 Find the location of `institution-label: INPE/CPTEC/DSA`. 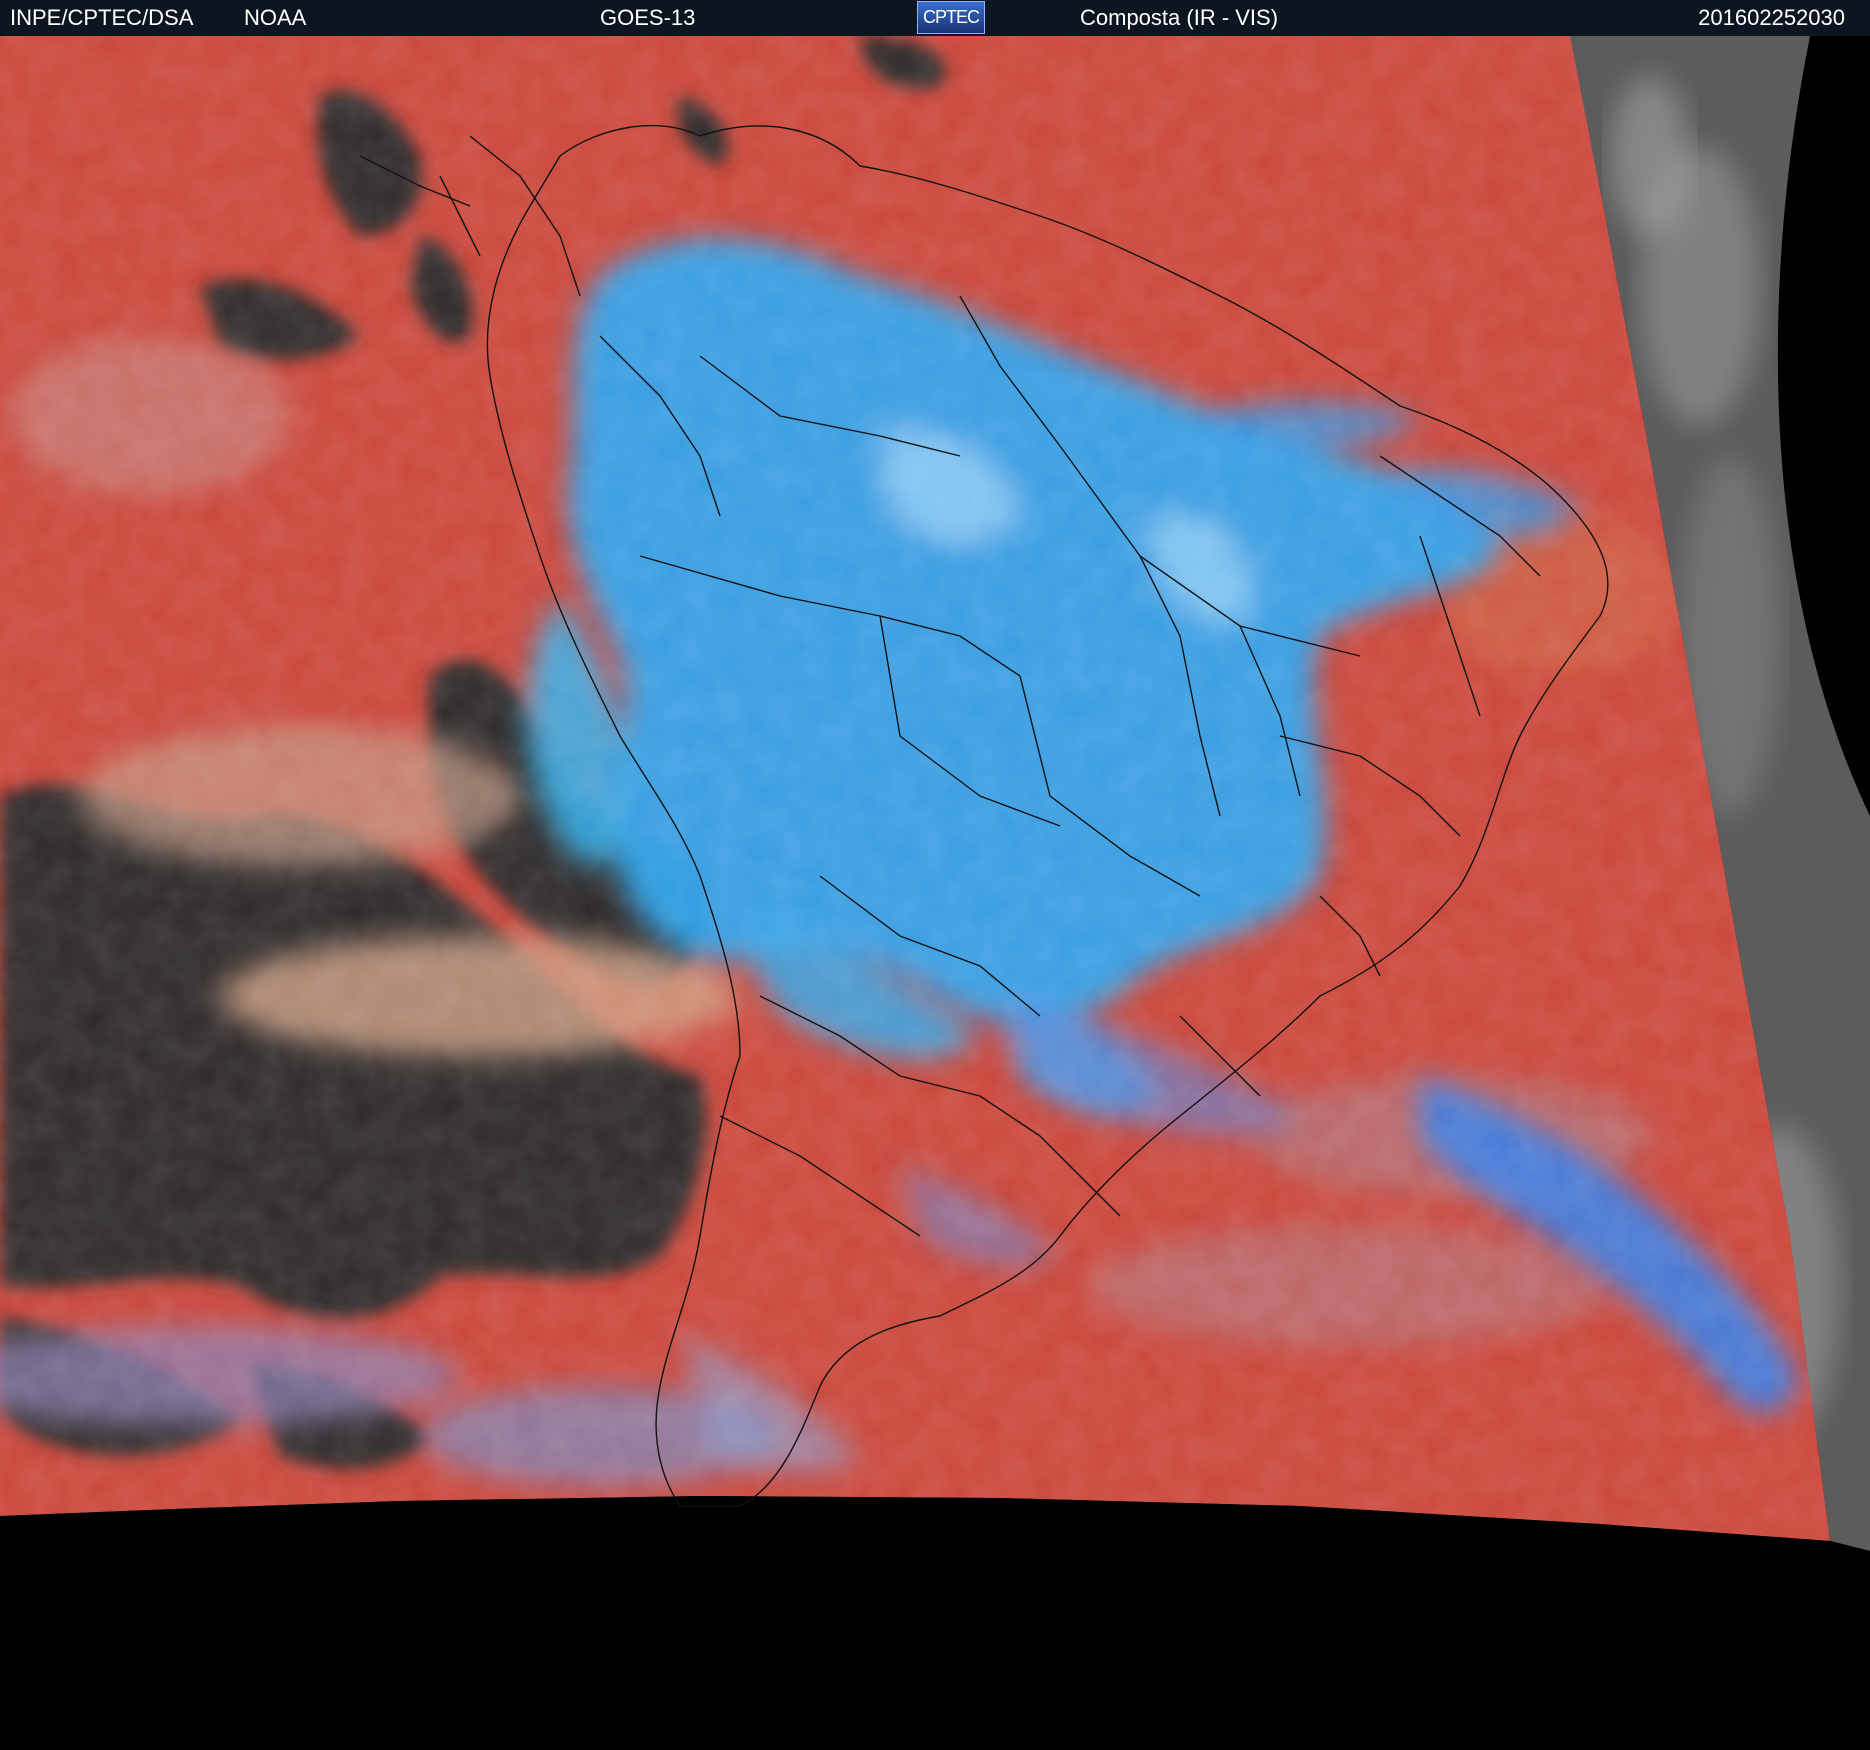

institution-label: INPE/CPTEC/DSA is located at coordinates (102, 17).